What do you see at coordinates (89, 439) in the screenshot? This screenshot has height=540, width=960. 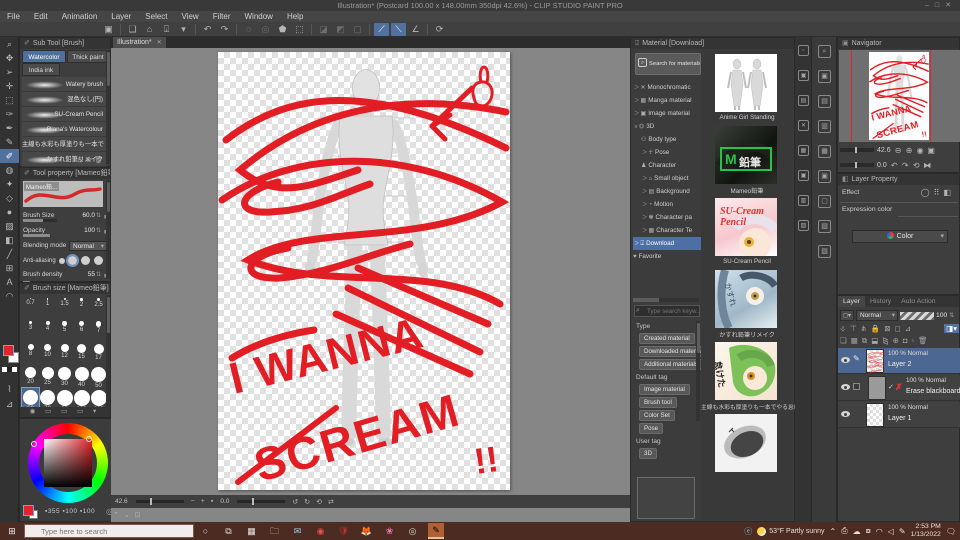 I see `sv-marker` at bounding box center [89, 439].